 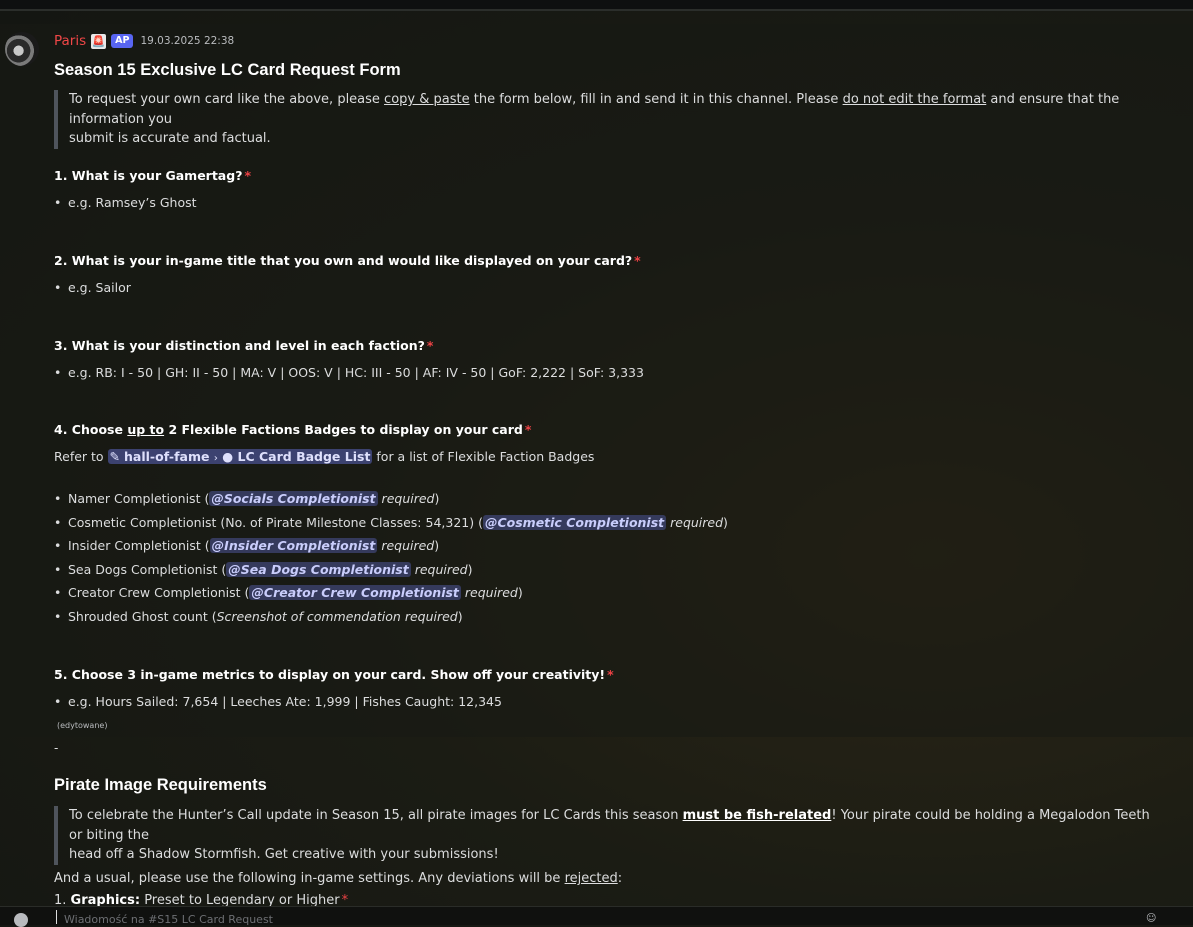 I want to click on required-text: Screenshot of commendation required, so click(x=337, y=616).